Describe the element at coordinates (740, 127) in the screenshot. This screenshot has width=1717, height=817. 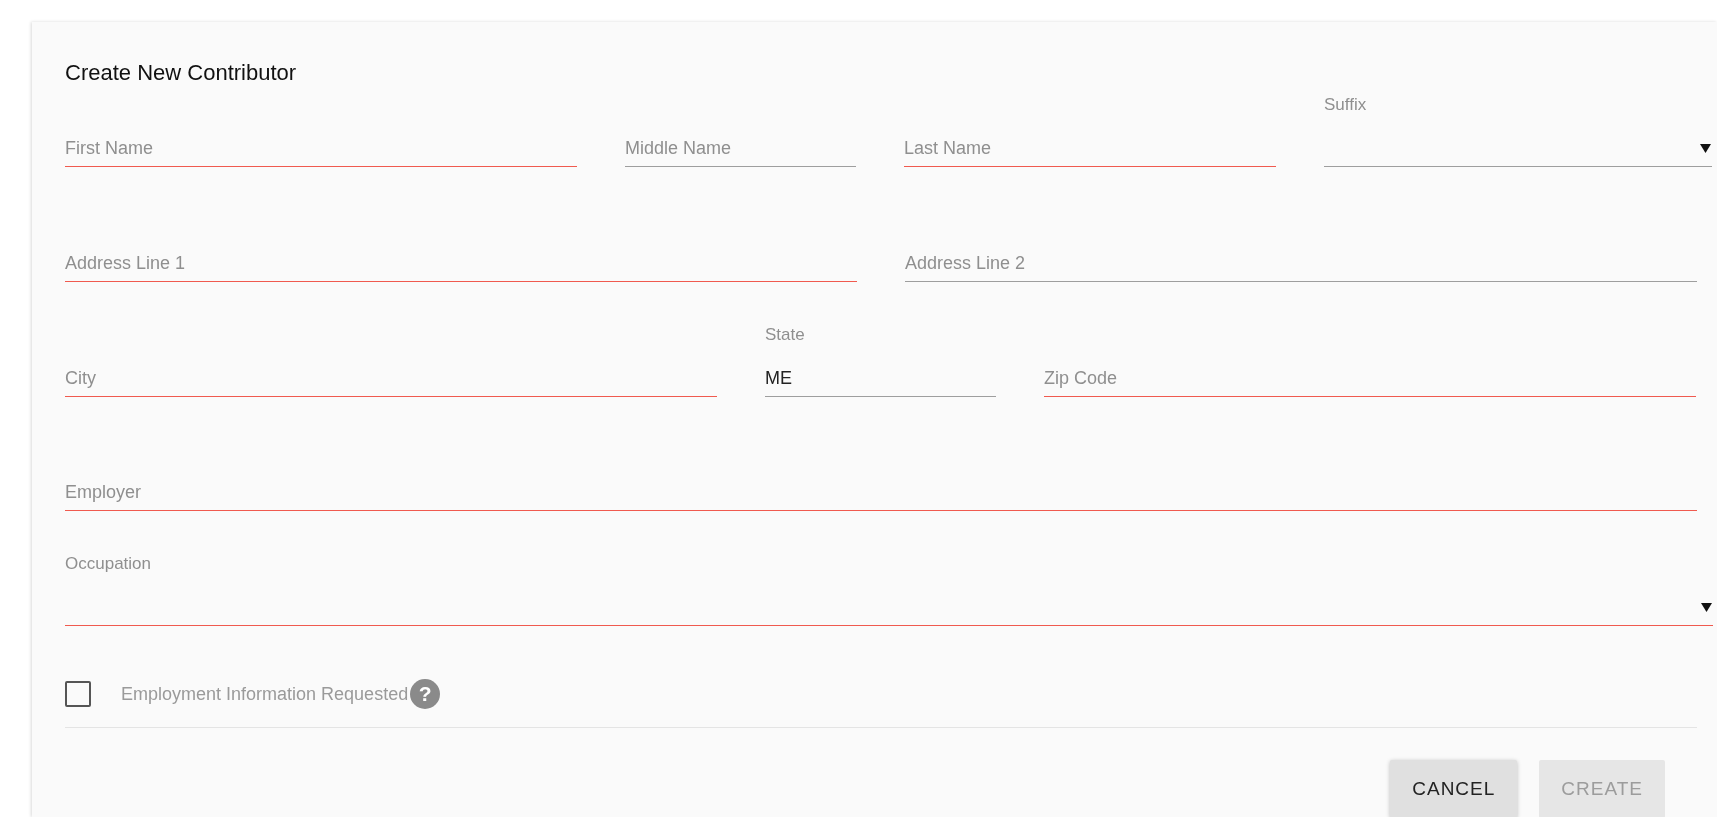
I see `input-field: Middle Name` at that location.